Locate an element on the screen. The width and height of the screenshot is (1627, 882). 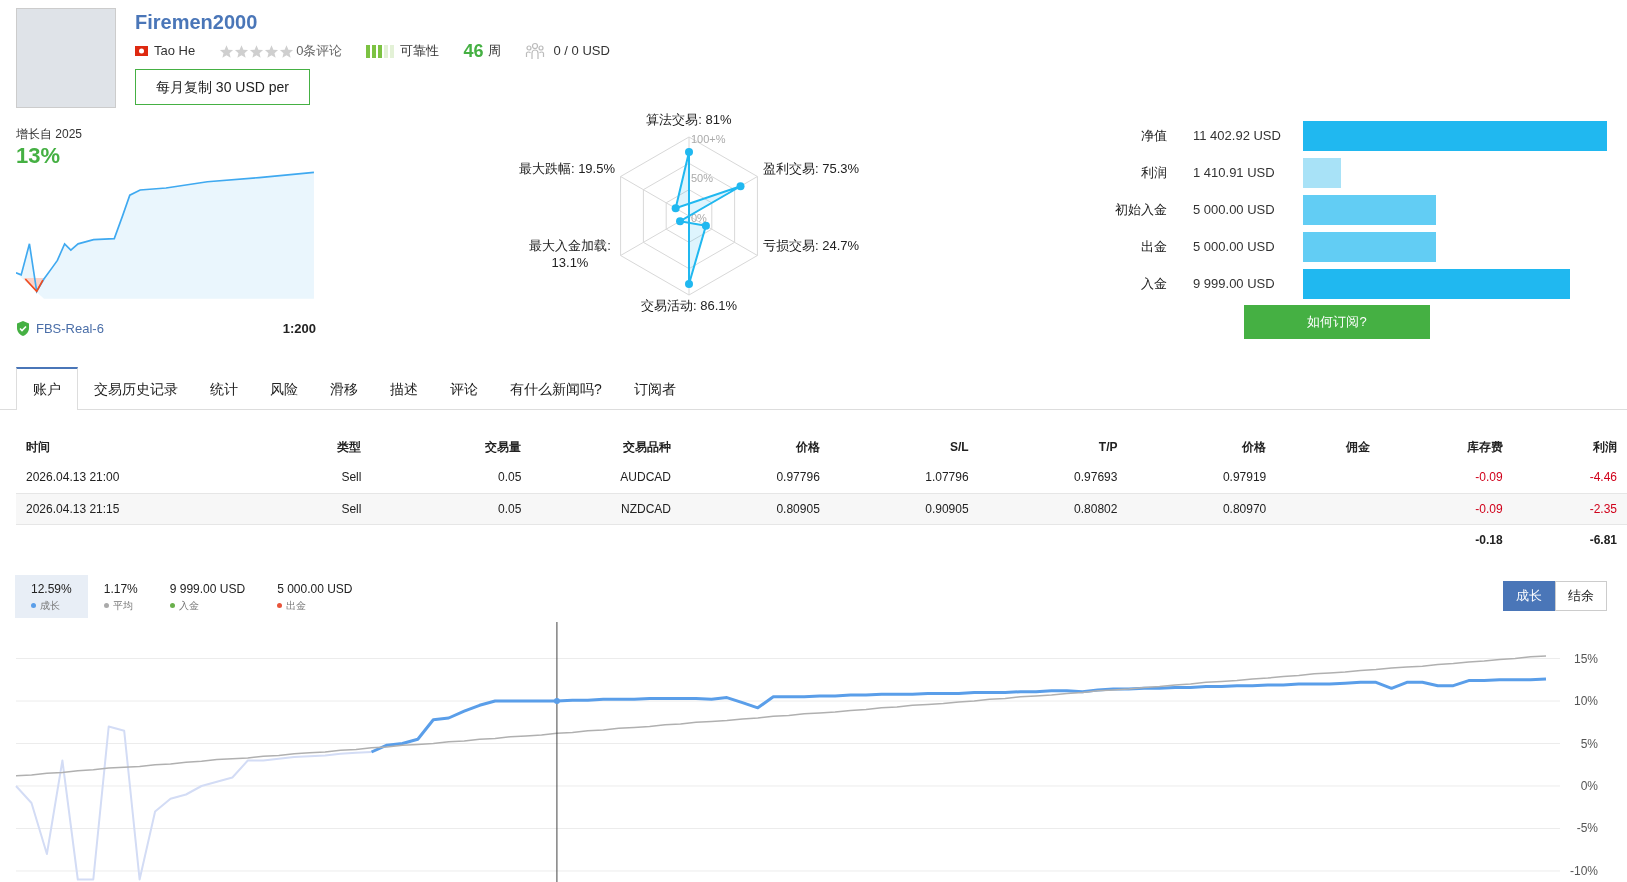
balance-label: 利润 is located at coordinates (1153, 172).